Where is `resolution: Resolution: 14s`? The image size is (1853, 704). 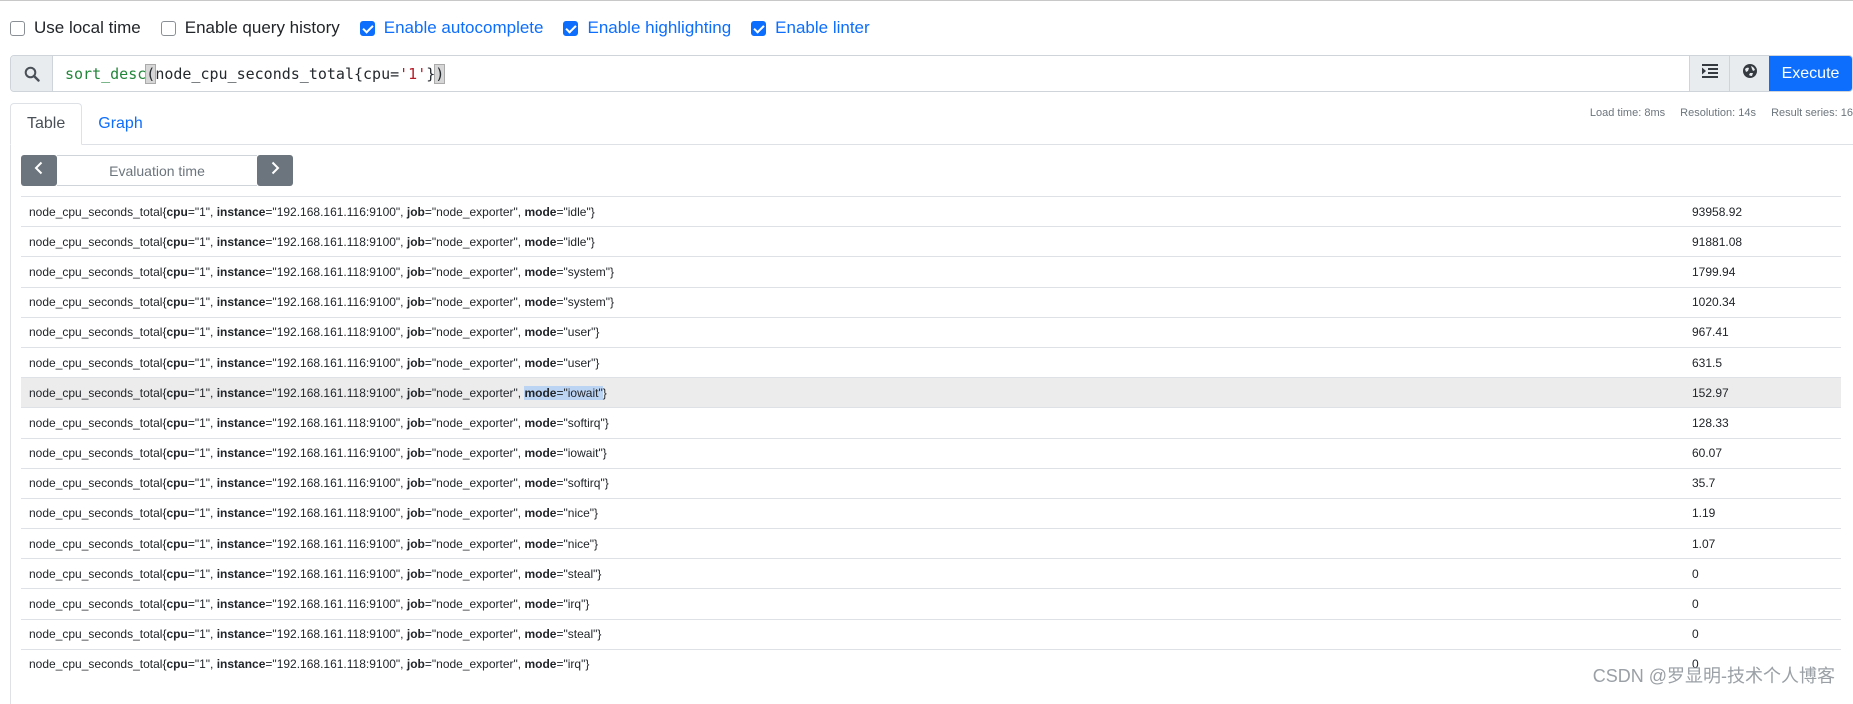
resolution: Resolution: 14s is located at coordinates (1718, 113).